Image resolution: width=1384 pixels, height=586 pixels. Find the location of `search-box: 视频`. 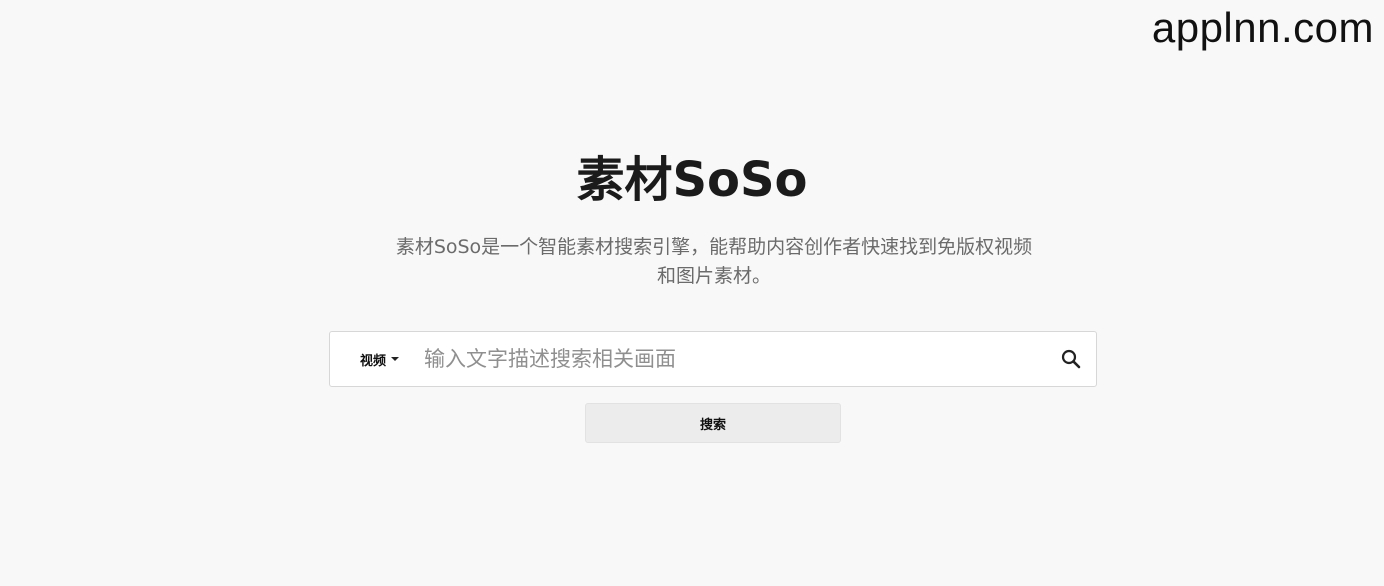

search-box: 视频 is located at coordinates (713, 359).